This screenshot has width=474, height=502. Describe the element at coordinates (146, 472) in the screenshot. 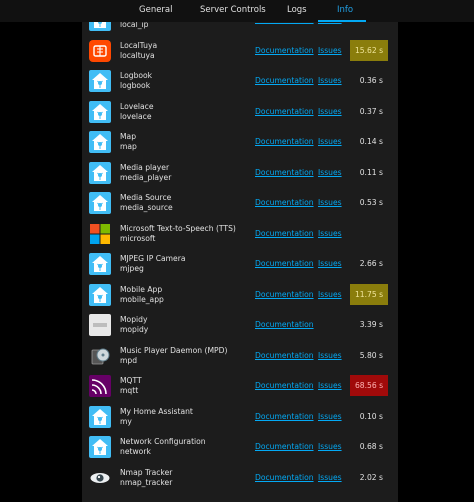

I see `integration-name: Nmap Tracker` at that location.